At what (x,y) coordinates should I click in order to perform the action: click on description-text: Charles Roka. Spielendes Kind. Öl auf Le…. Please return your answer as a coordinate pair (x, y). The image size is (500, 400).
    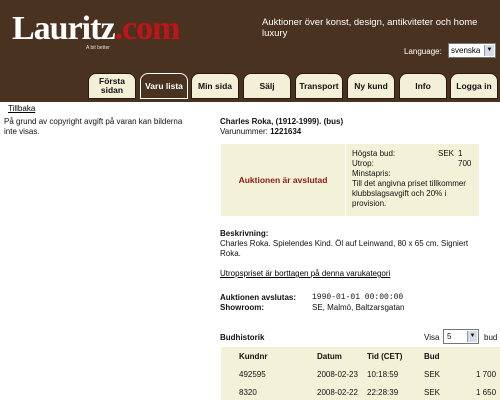
    Looking at the image, I should click on (344, 248).